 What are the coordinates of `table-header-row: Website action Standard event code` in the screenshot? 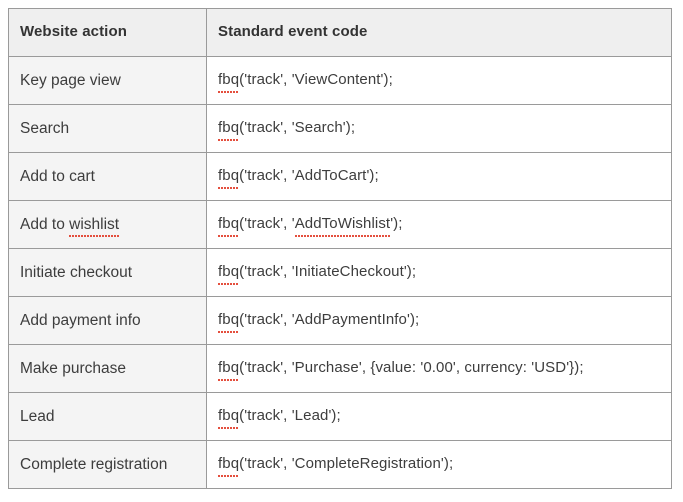 It's located at (340, 32).